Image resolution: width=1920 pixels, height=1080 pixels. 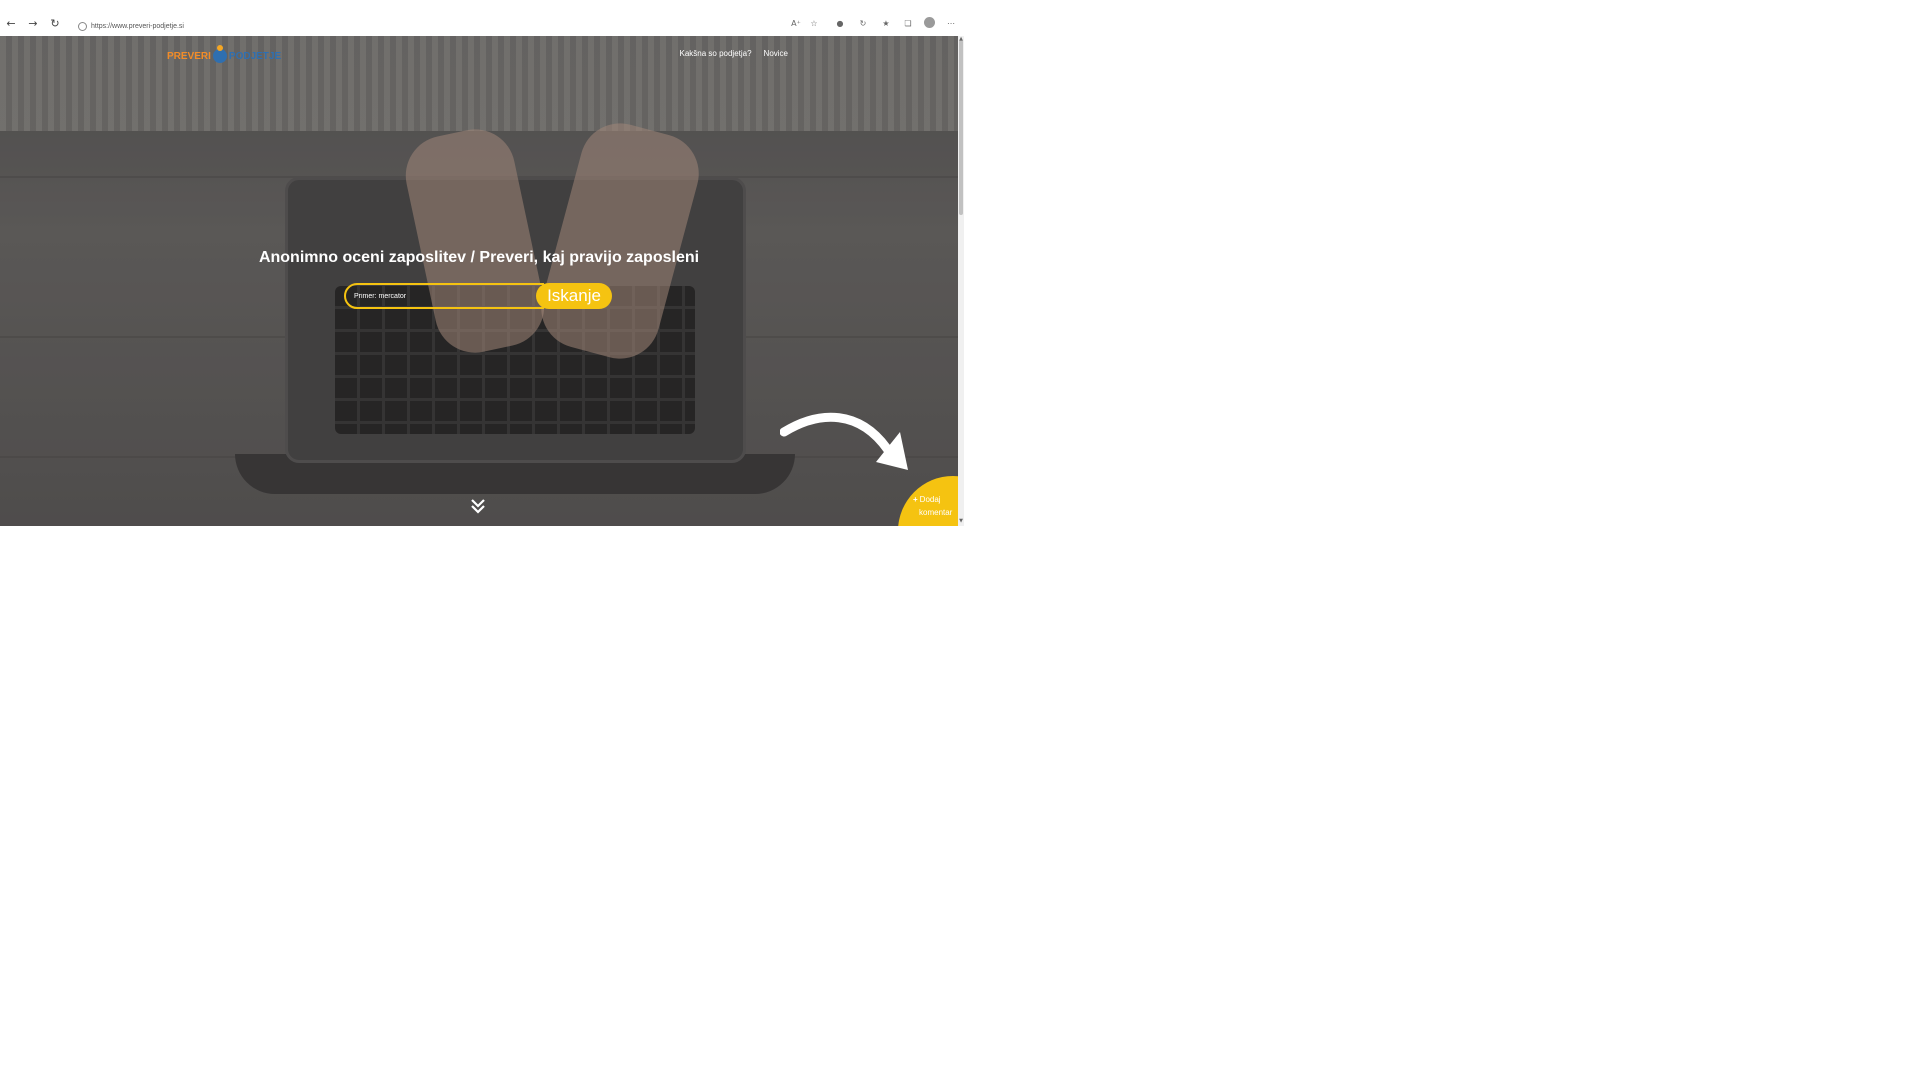 What do you see at coordinates (908, 24) in the screenshot?
I see `collections-icon: ❏` at bounding box center [908, 24].